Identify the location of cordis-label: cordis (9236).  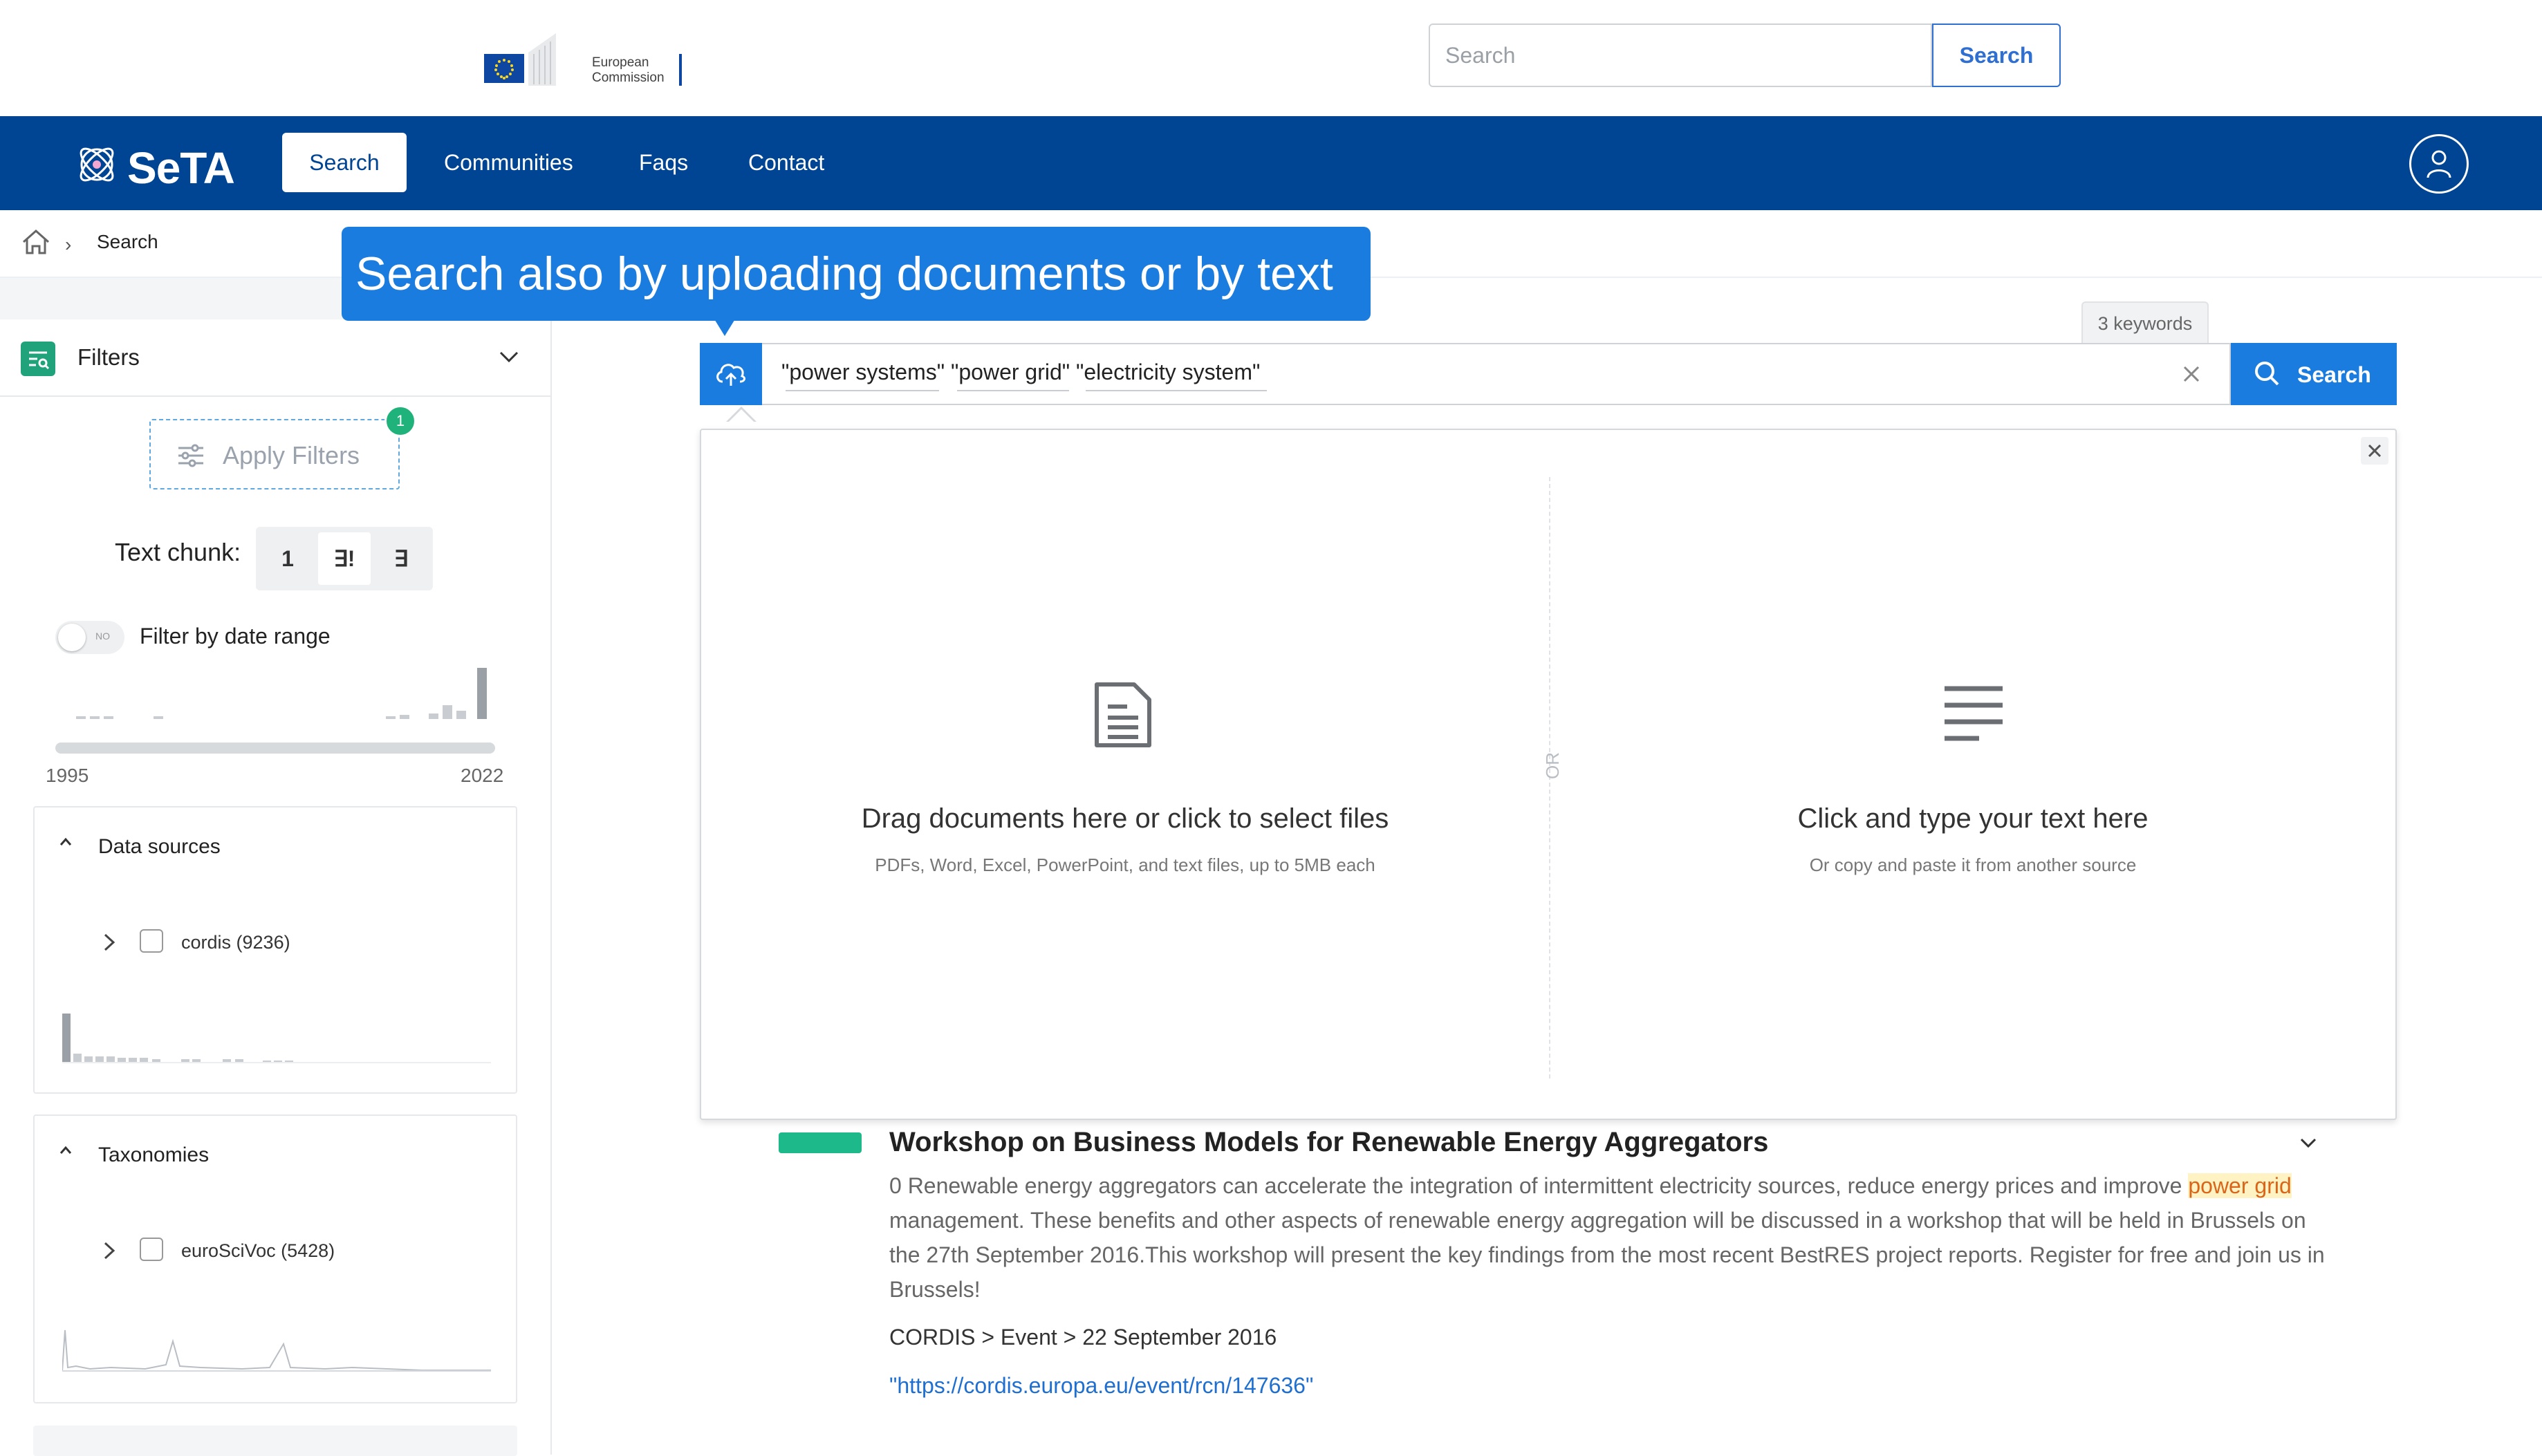
(235, 942).